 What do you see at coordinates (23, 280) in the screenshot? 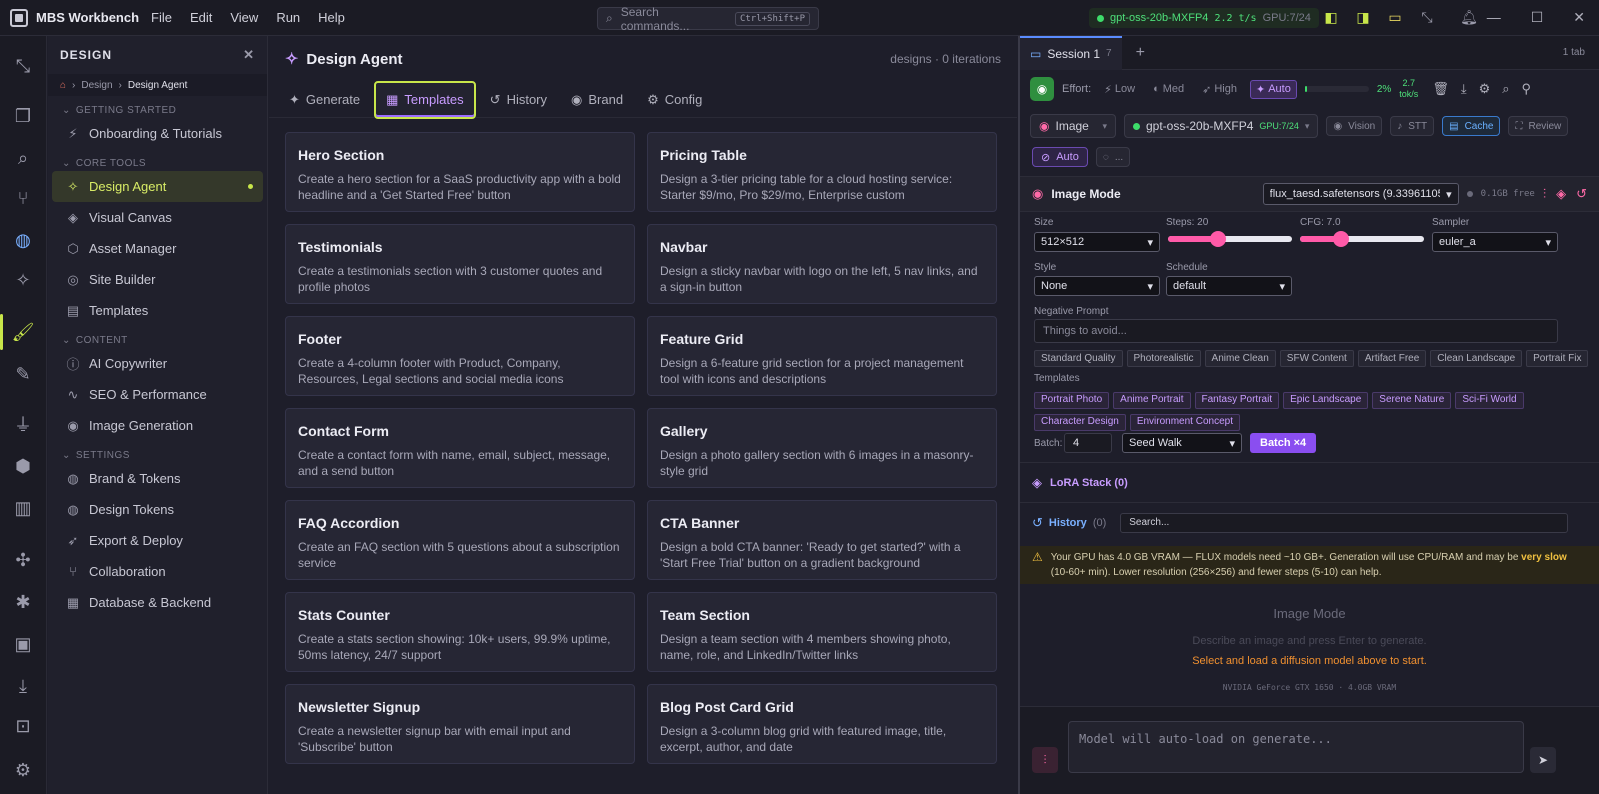
I see `sparkle-icon: ✧` at bounding box center [23, 280].